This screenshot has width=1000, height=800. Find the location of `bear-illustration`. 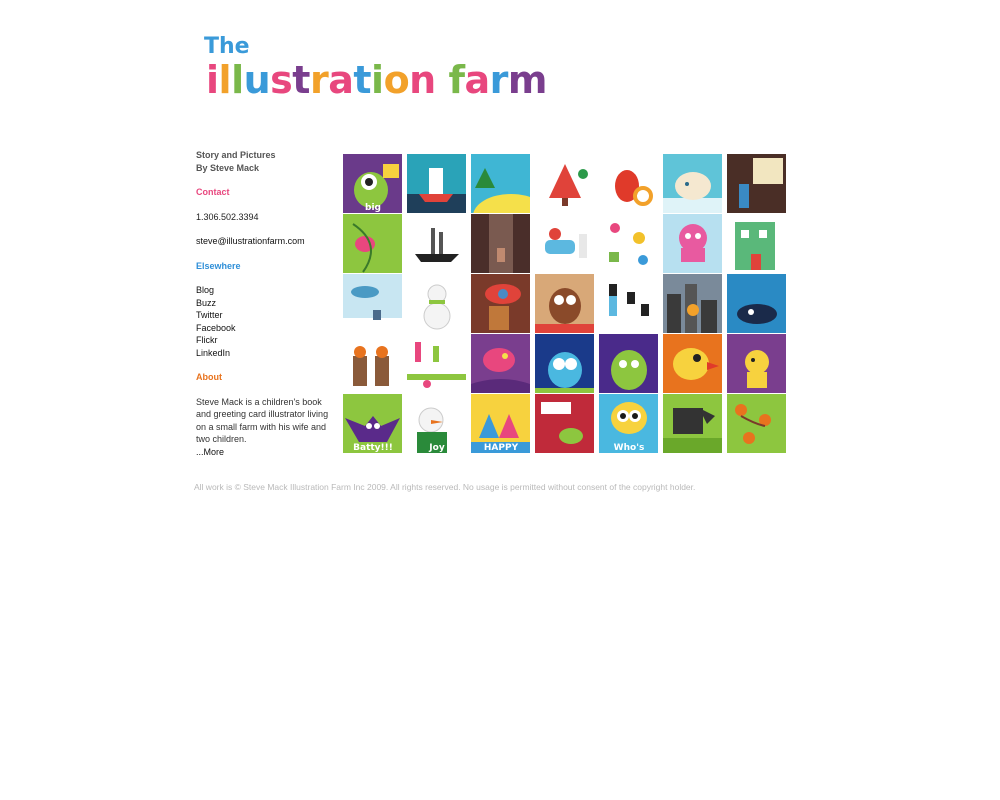

bear-illustration is located at coordinates (692, 183).